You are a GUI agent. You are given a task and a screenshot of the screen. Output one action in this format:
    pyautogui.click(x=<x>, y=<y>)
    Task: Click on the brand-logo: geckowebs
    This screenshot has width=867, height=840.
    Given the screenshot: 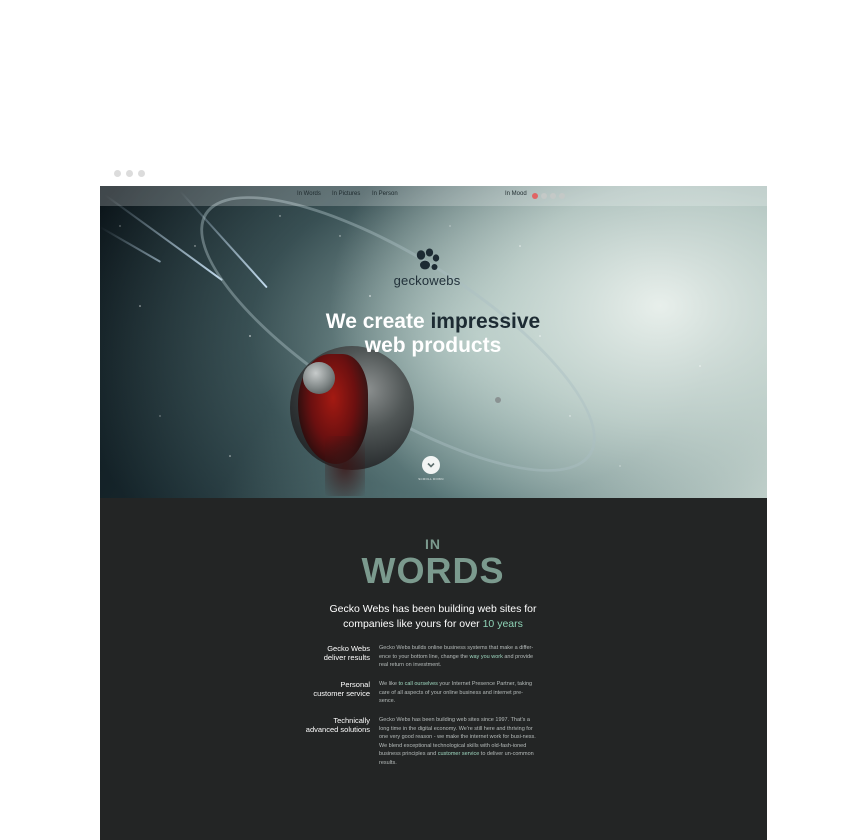 What is the action you would take?
    pyautogui.click(x=427, y=268)
    